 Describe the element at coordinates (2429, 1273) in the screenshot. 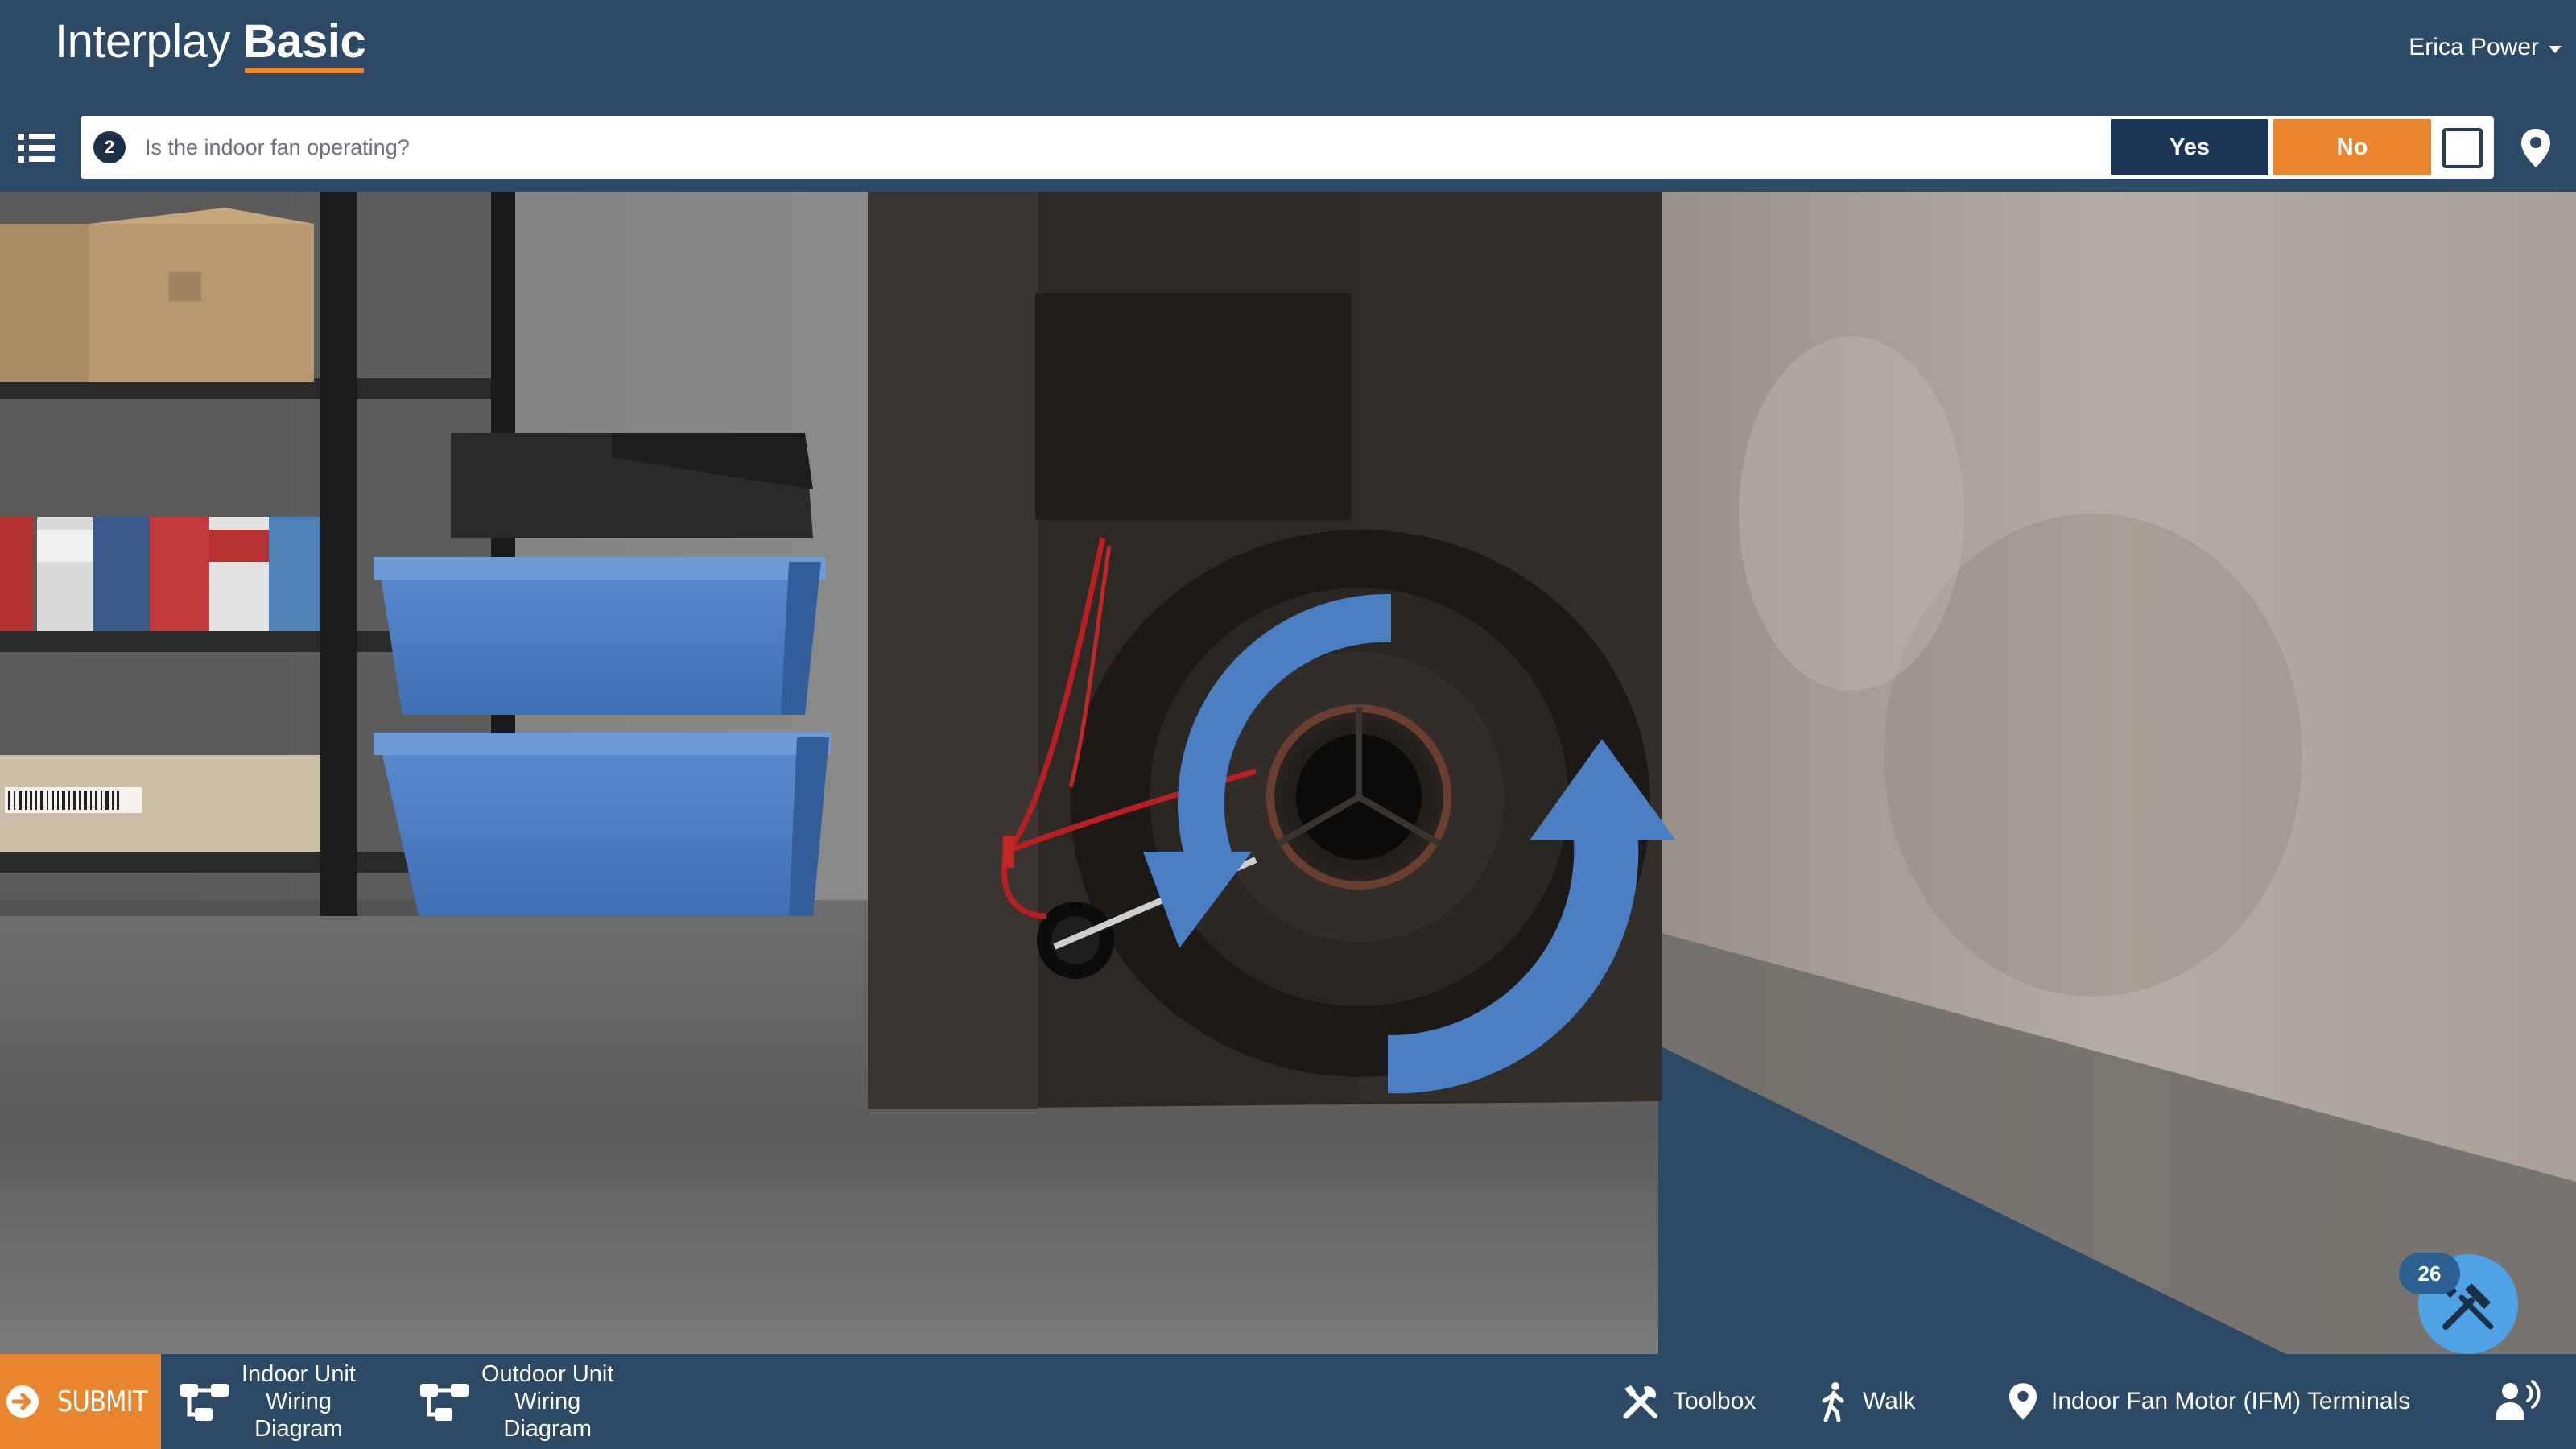

I see `tools-count-badge: 26` at that location.